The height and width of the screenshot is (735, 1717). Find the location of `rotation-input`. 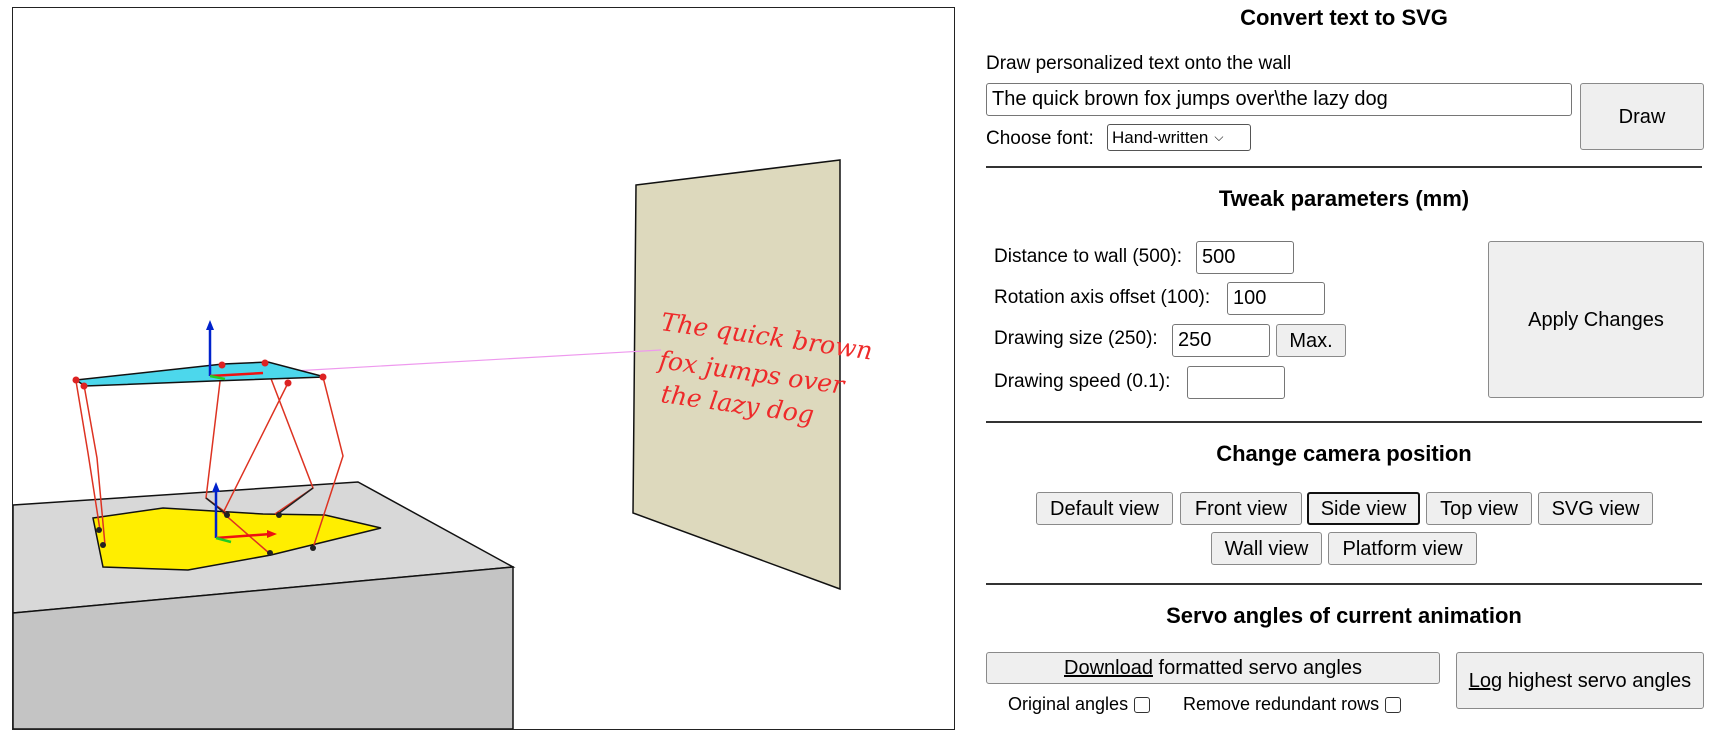

rotation-input is located at coordinates (1276, 298).